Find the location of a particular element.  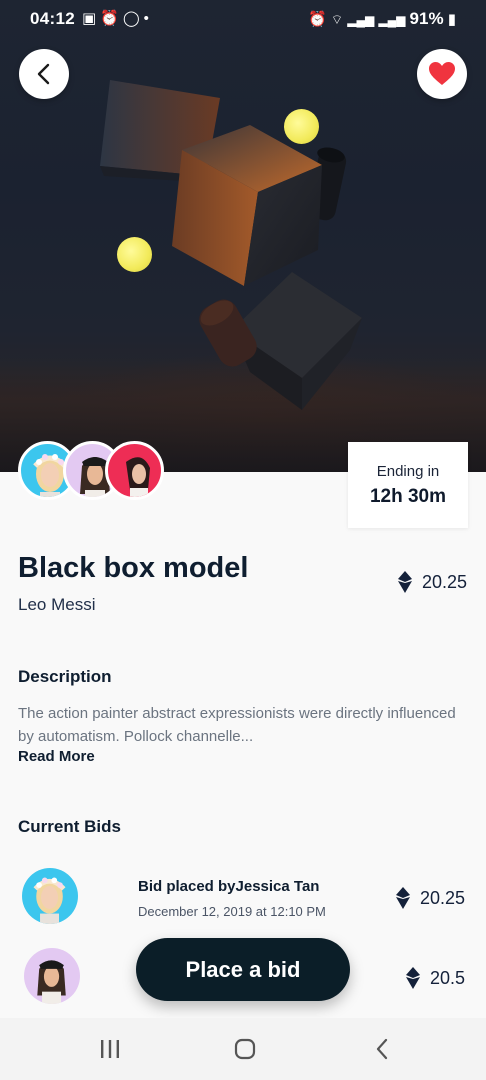

bid-price: 20.25 is located at coordinates (430, 898).